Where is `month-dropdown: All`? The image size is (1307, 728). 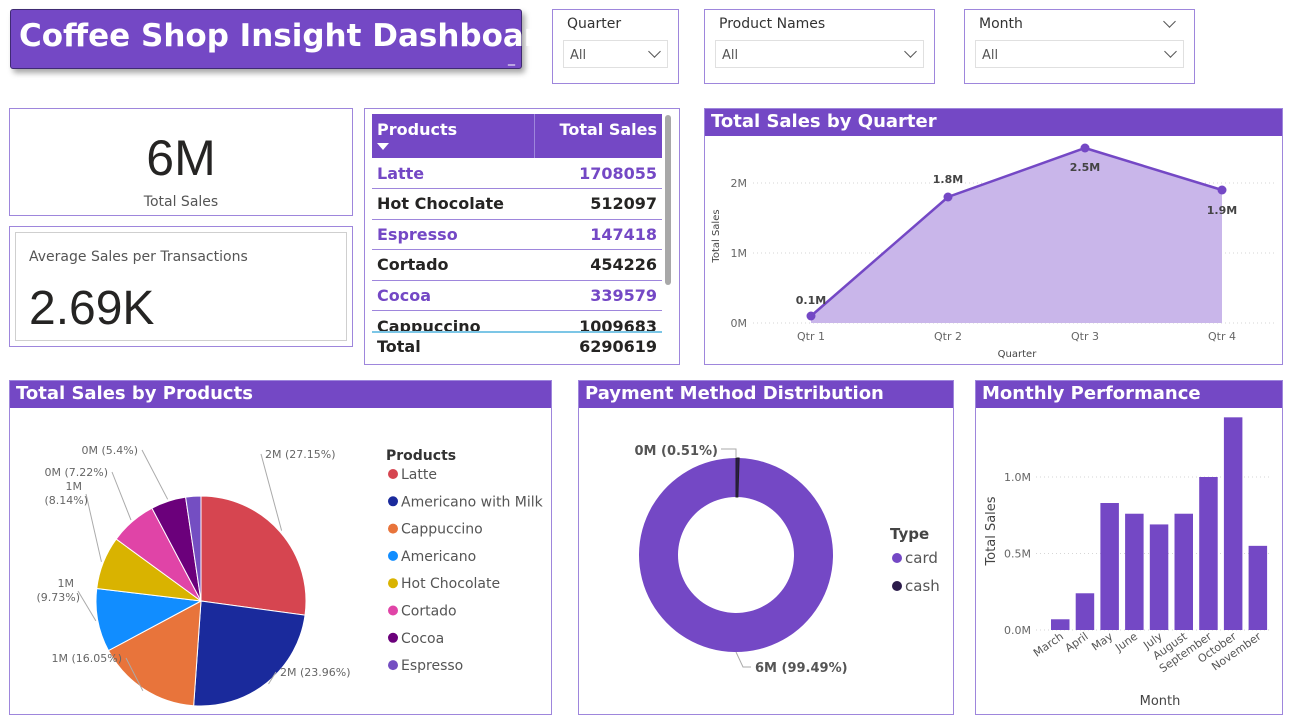
month-dropdown: All is located at coordinates (1079, 54).